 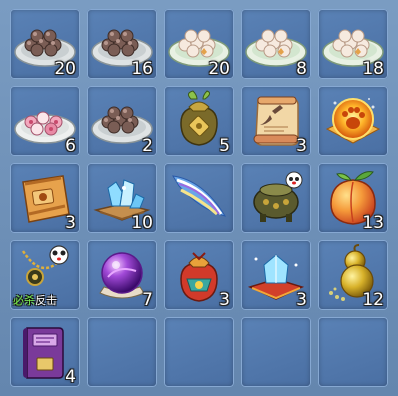 I want to click on feather-wing-icon, so click(x=199, y=196).